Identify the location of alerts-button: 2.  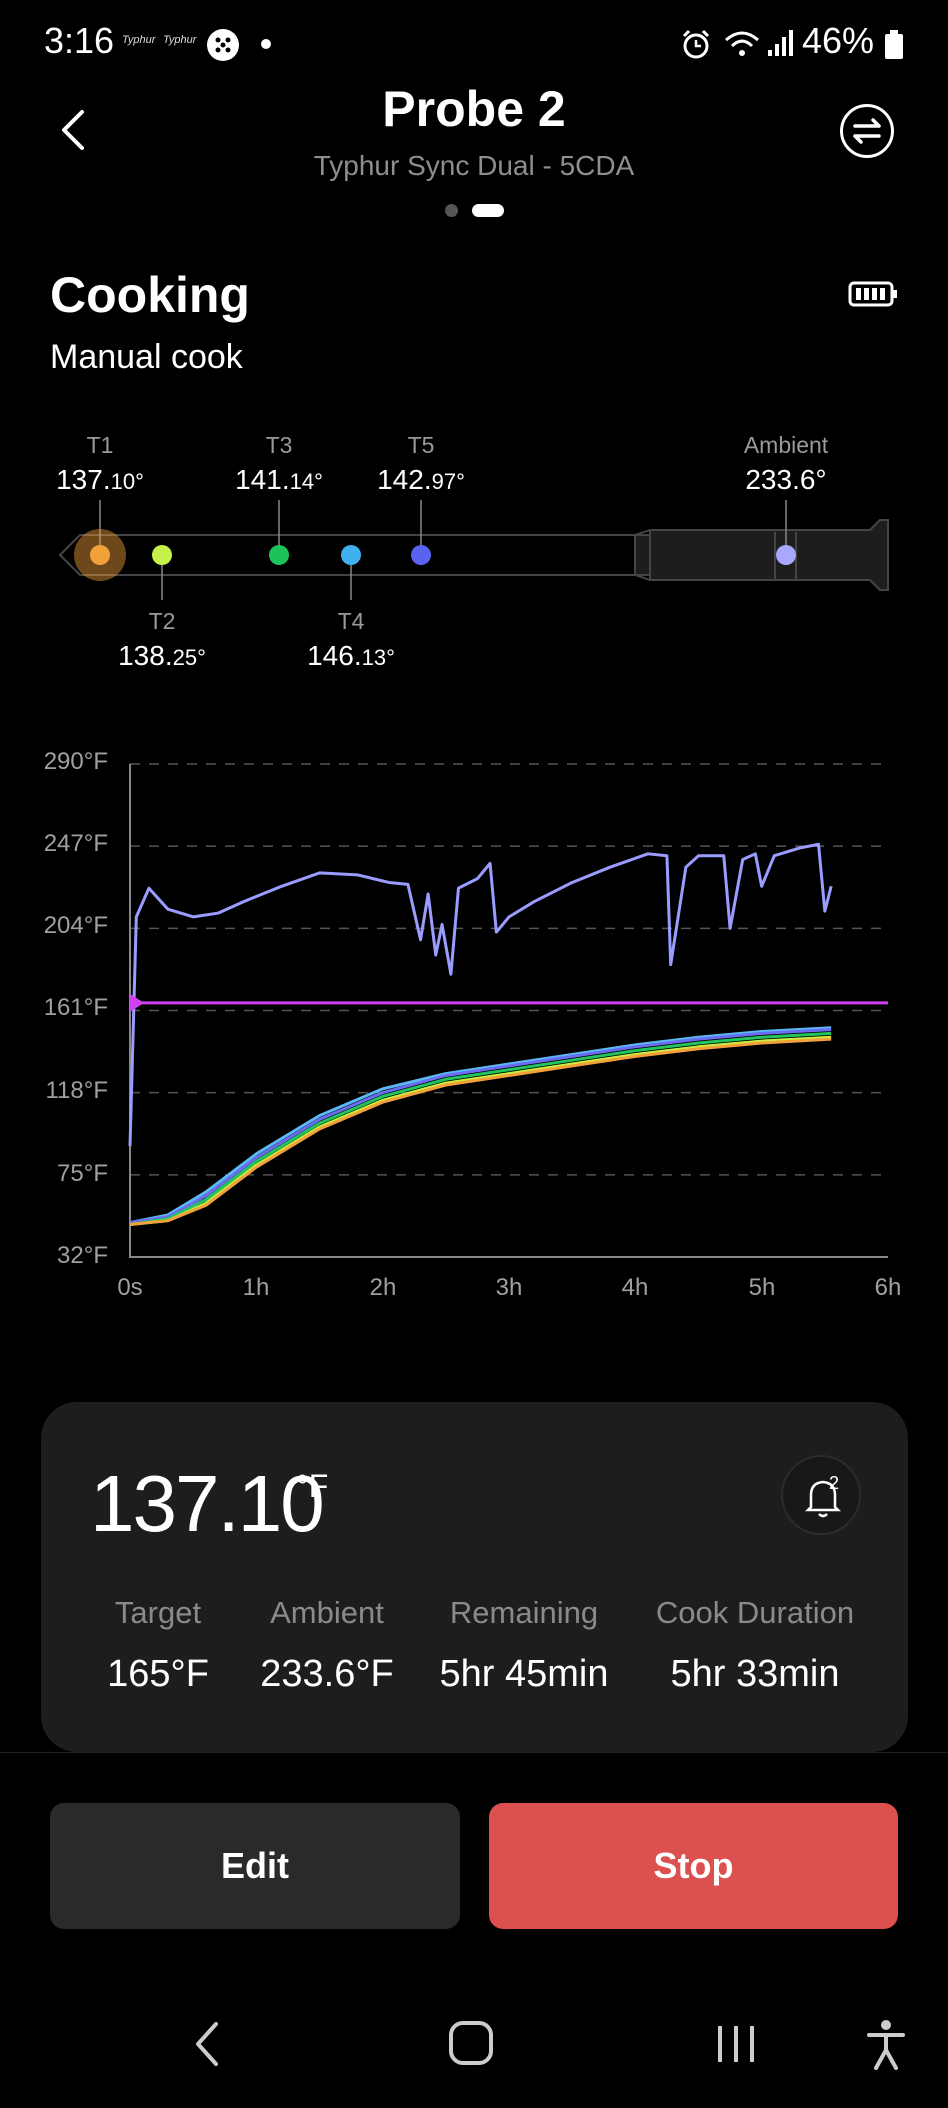
(821, 1495).